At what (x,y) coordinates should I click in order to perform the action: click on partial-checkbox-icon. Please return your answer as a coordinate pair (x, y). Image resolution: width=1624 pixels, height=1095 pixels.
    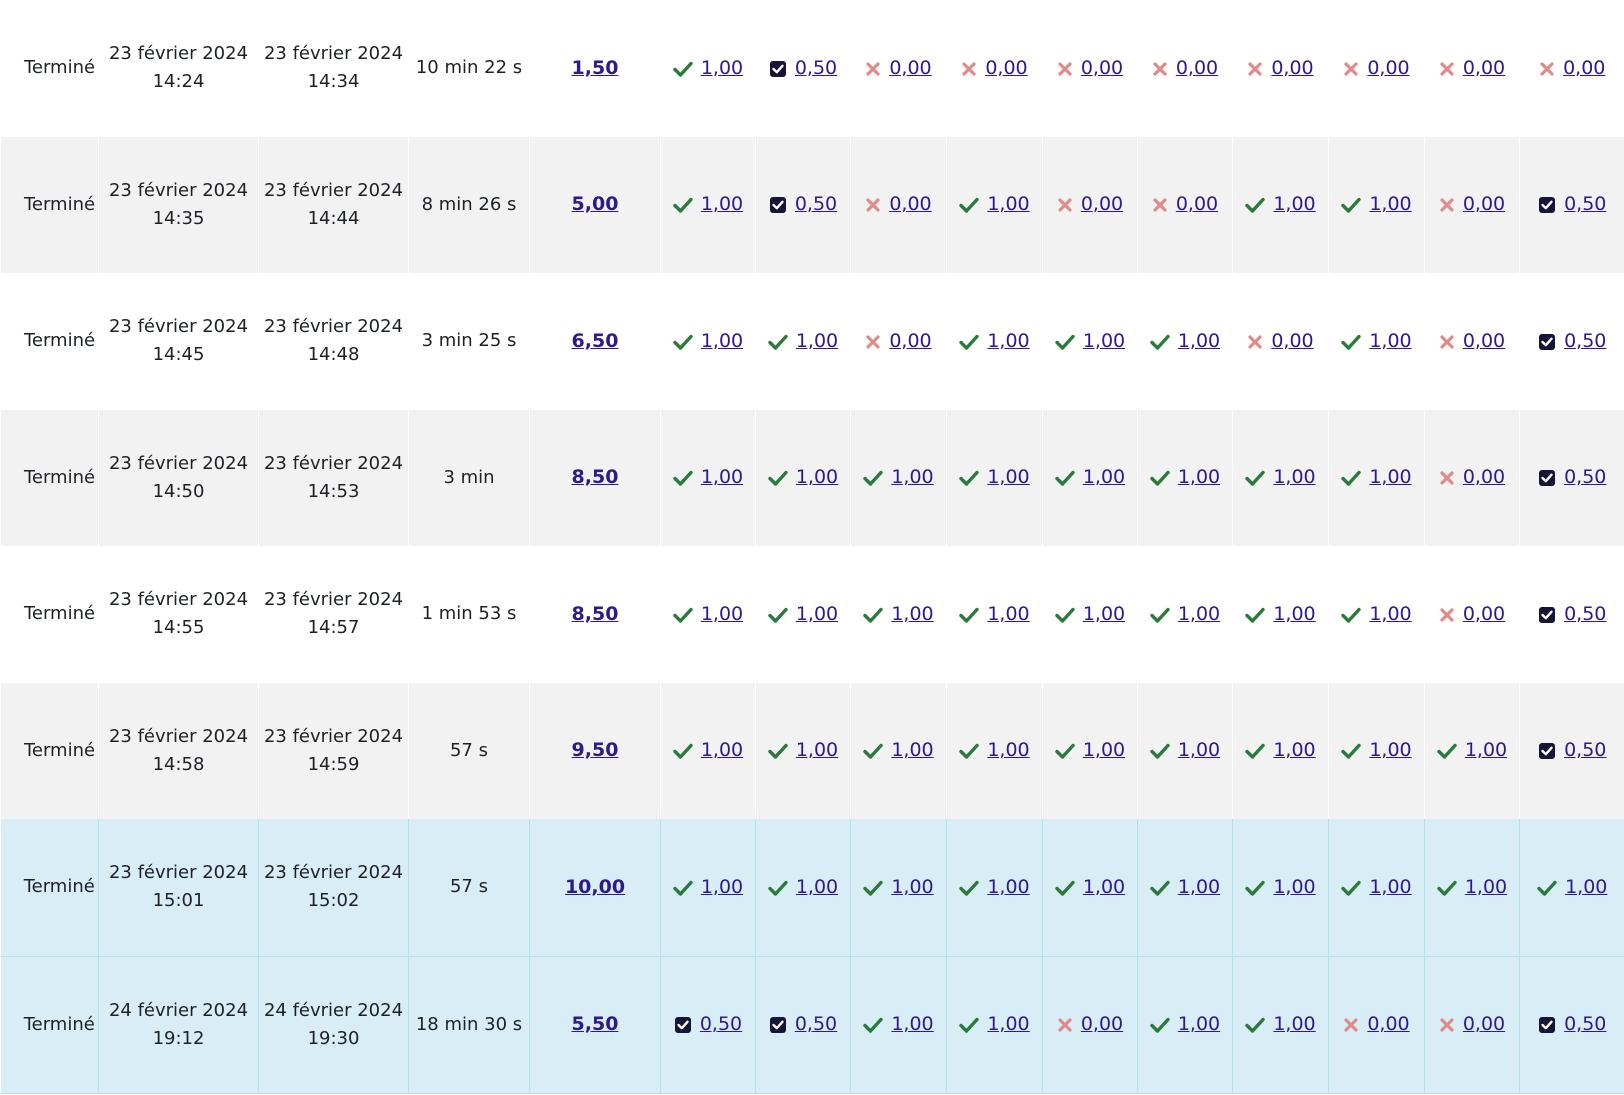
    Looking at the image, I should click on (1547, 205).